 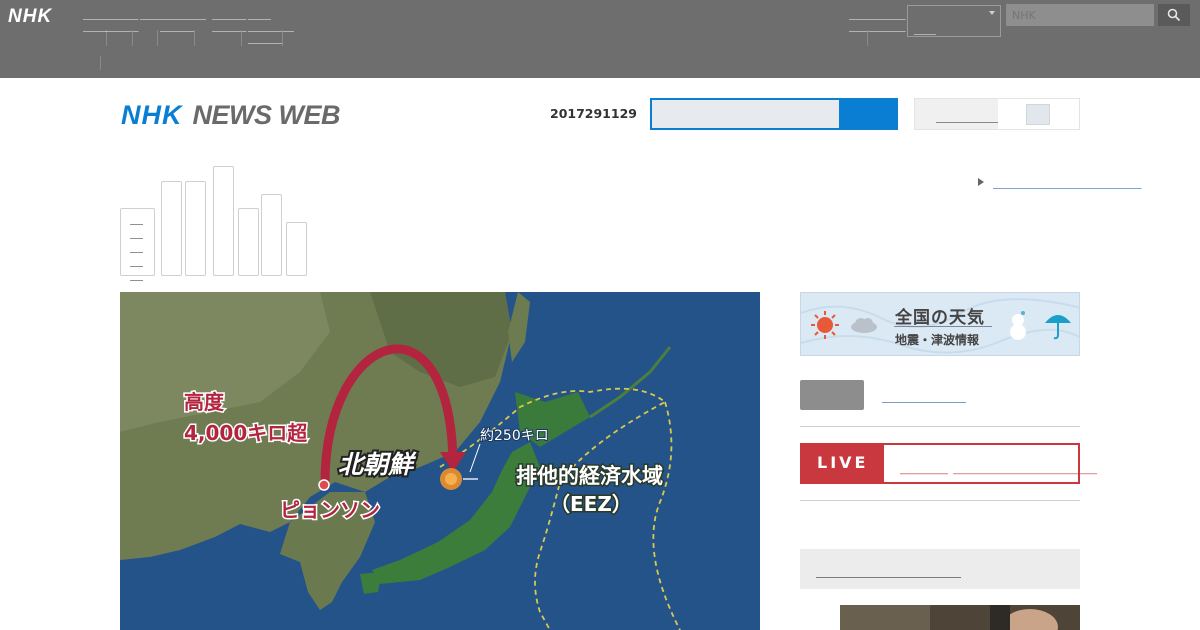 What do you see at coordinates (377, 464) in the screenshot?
I see `map-label-north-korea: 北朝鮮` at bounding box center [377, 464].